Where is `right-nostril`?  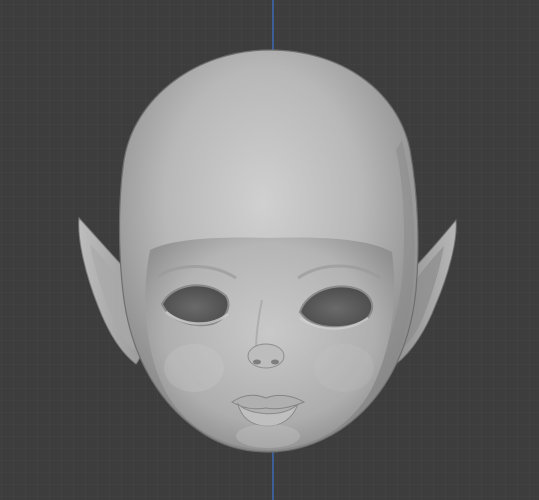
right-nostril is located at coordinates (275, 362).